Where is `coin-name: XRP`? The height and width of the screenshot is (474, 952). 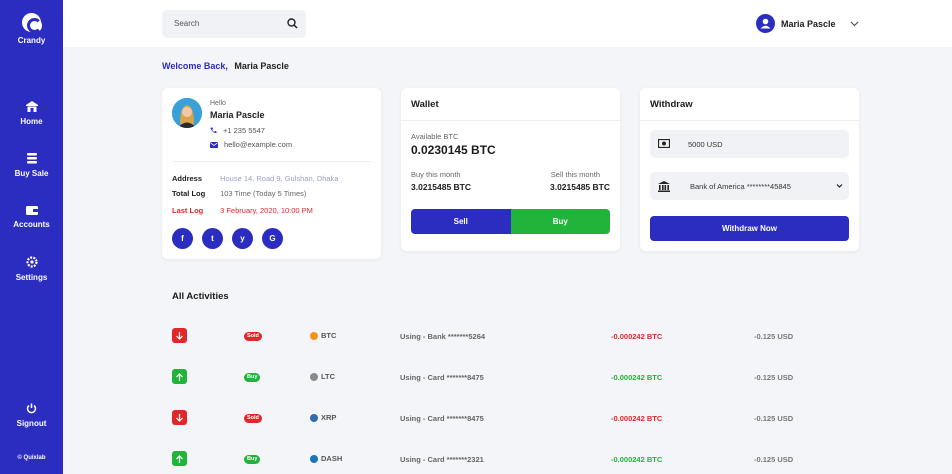
coin-name: XRP is located at coordinates (329, 417).